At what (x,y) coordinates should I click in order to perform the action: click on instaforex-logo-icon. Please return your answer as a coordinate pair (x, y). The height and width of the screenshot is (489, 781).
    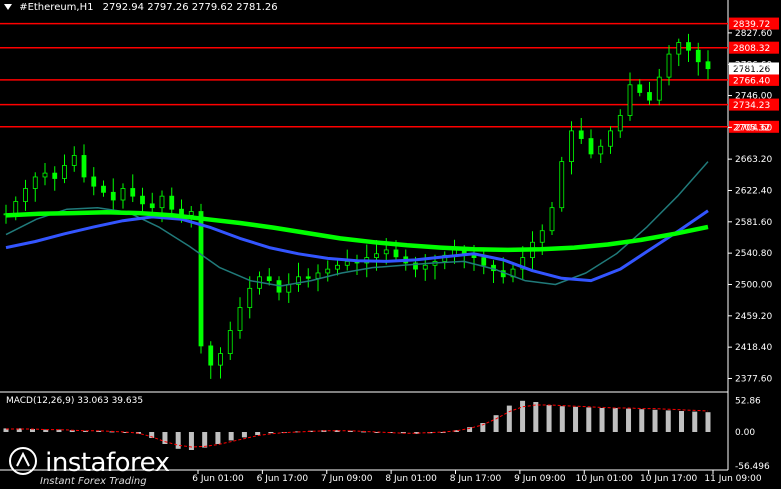
    Looking at the image, I should click on (23, 463).